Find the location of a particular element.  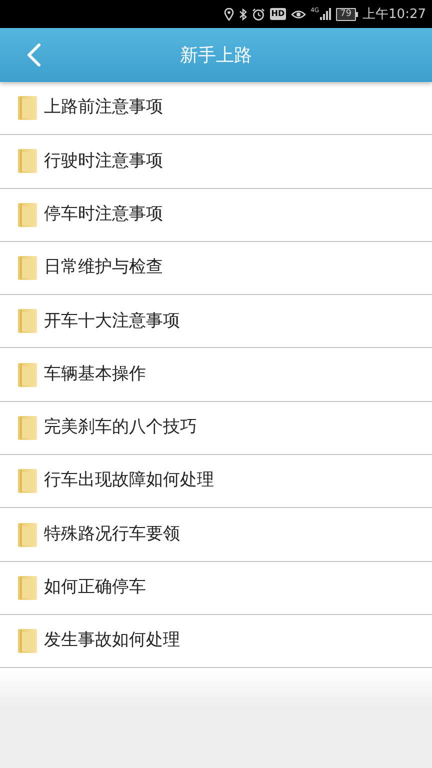

location-icon is located at coordinates (229, 14).